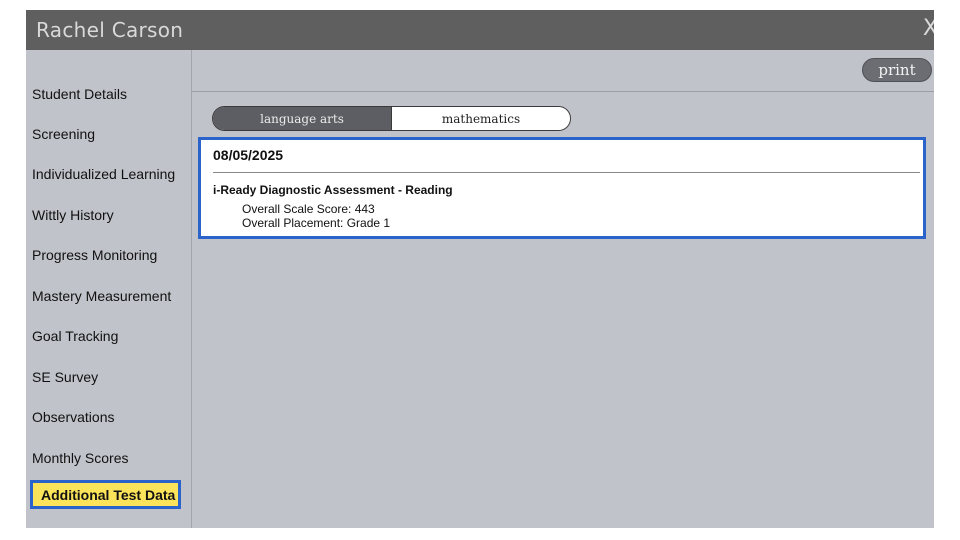 The image size is (960, 540). What do you see at coordinates (110, 30) in the screenshot?
I see `student-name-title: Rachel Carson` at bounding box center [110, 30].